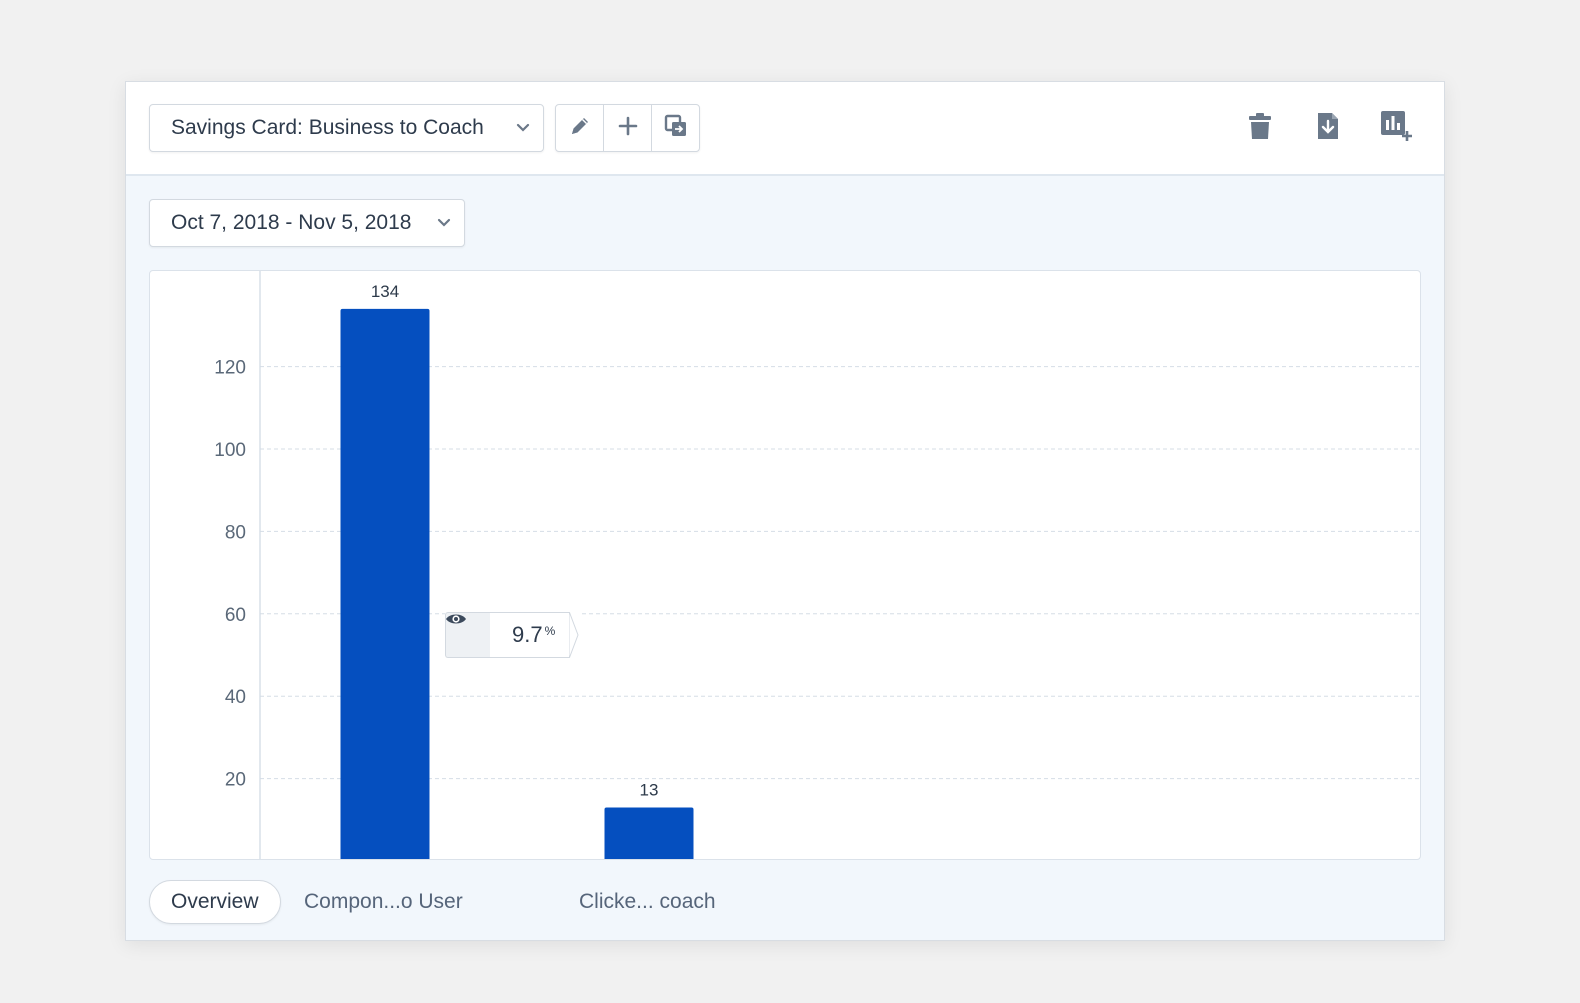 Image resolution: width=1580 pixels, height=1003 pixels. I want to click on eye-icon, so click(467, 635).